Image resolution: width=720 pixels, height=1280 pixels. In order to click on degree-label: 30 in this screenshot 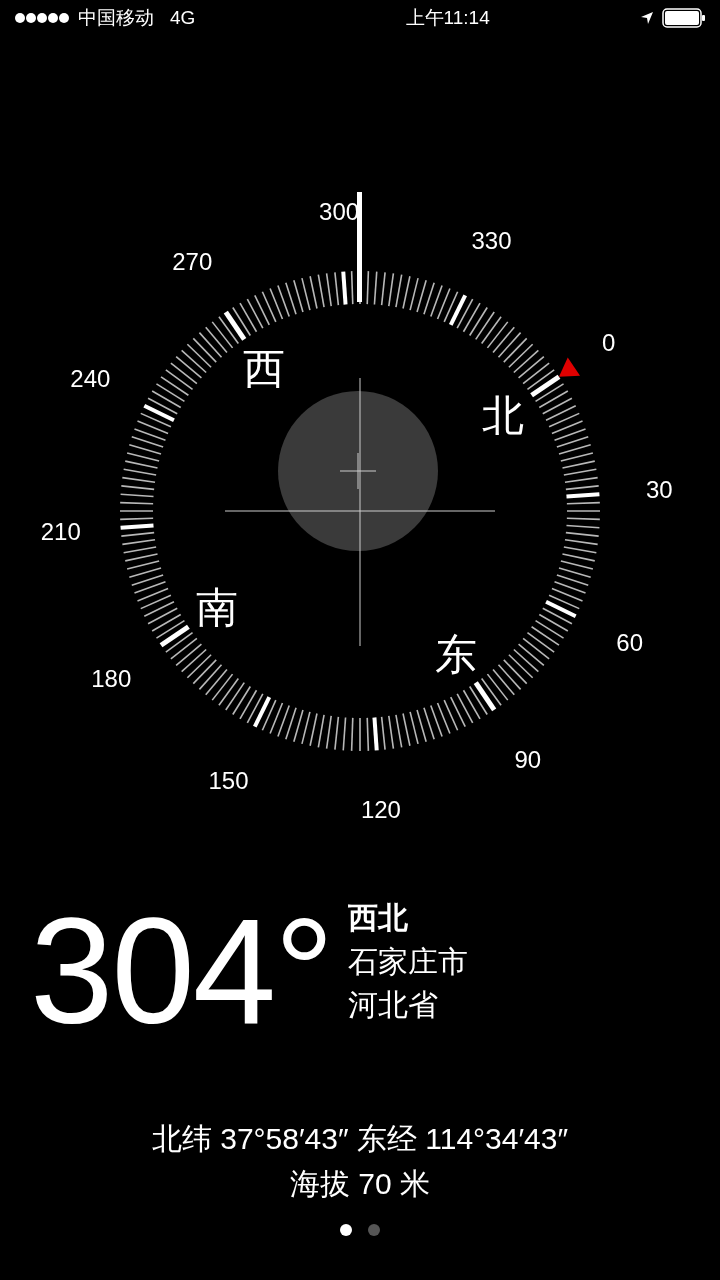, I will do `click(659, 490)`.